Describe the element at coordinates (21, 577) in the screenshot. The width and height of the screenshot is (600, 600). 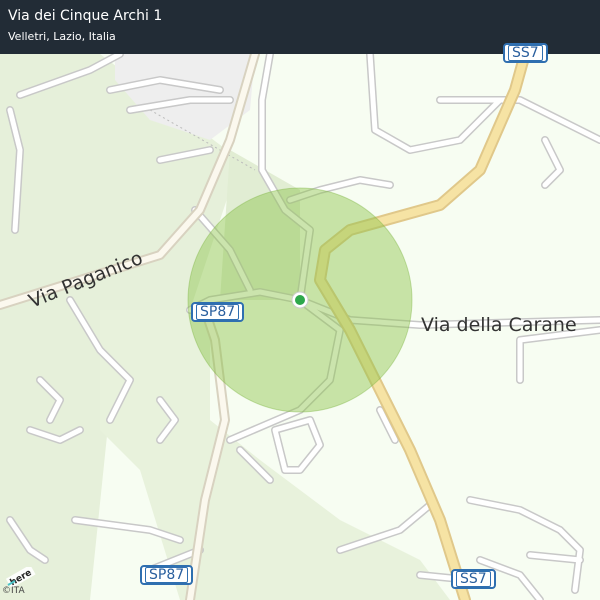
I see `here-logo: here` at that location.